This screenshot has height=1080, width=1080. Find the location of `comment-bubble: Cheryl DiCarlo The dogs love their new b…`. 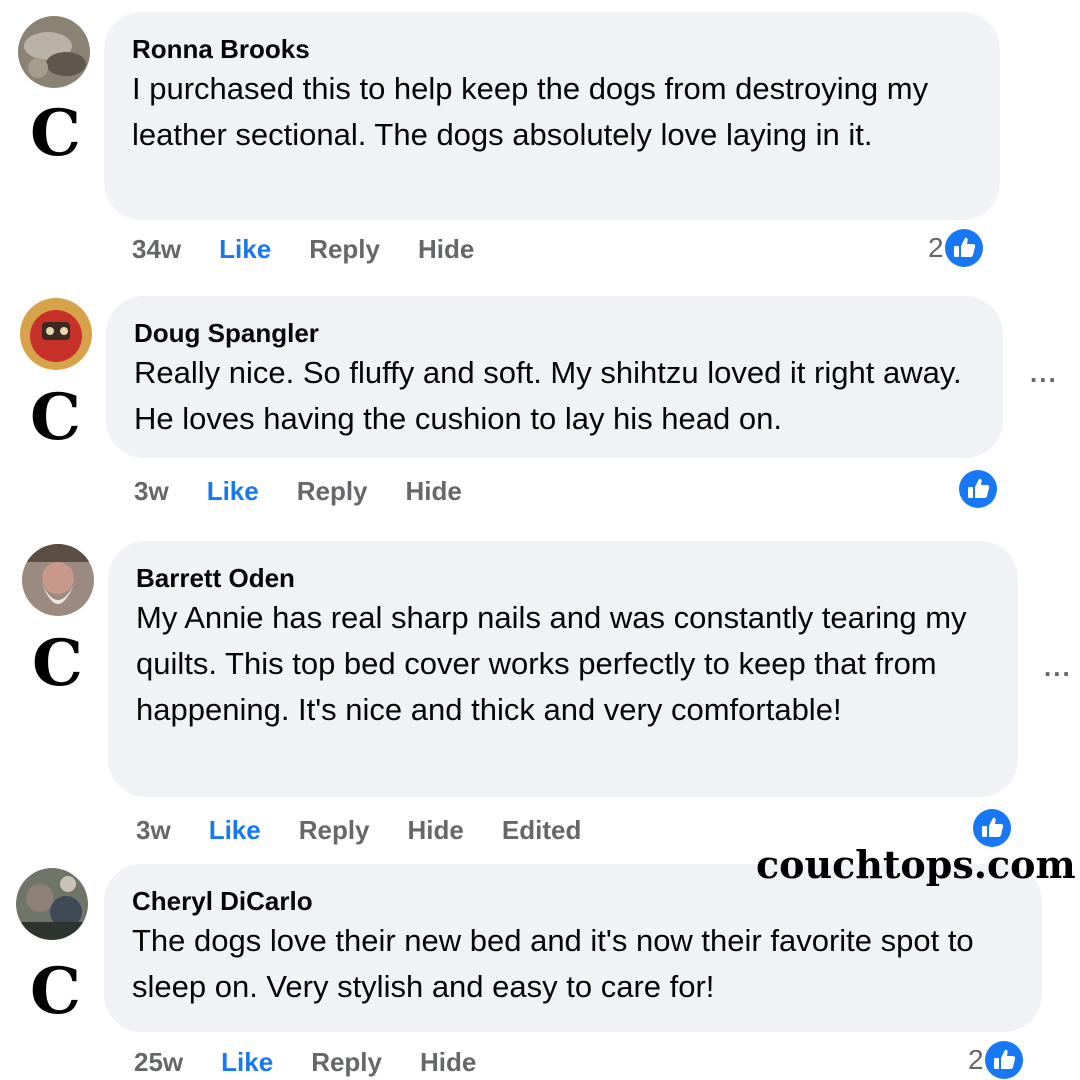

comment-bubble: Cheryl DiCarlo The dogs love their new b… is located at coordinates (573, 948).